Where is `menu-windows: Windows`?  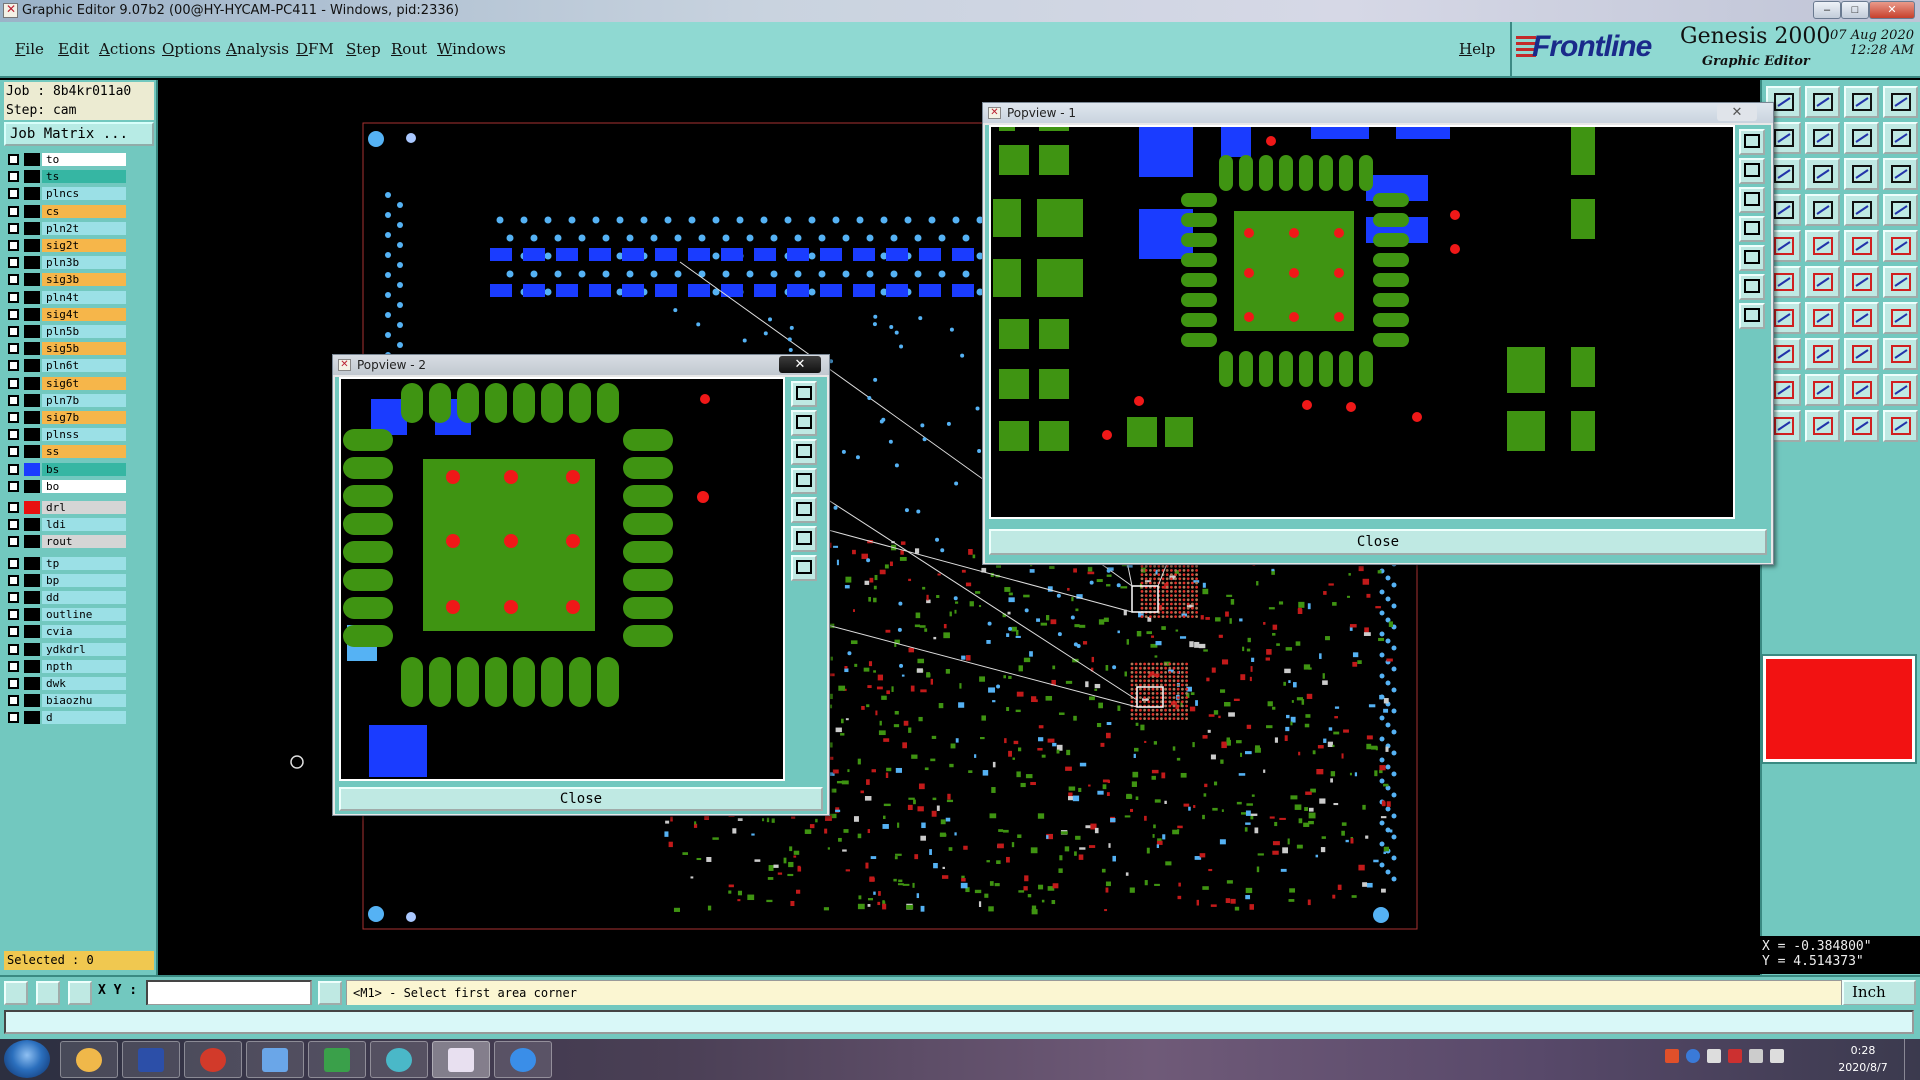 menu-windows: Windows is located at coordinates (471, 49).